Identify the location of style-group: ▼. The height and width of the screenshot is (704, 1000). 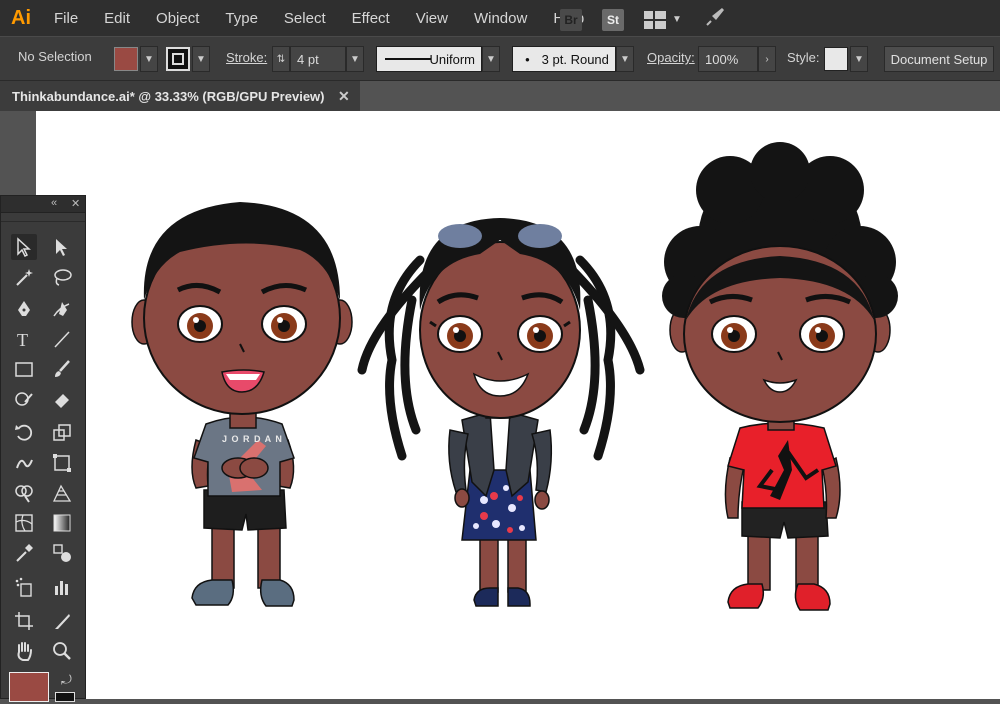
(846, 59).